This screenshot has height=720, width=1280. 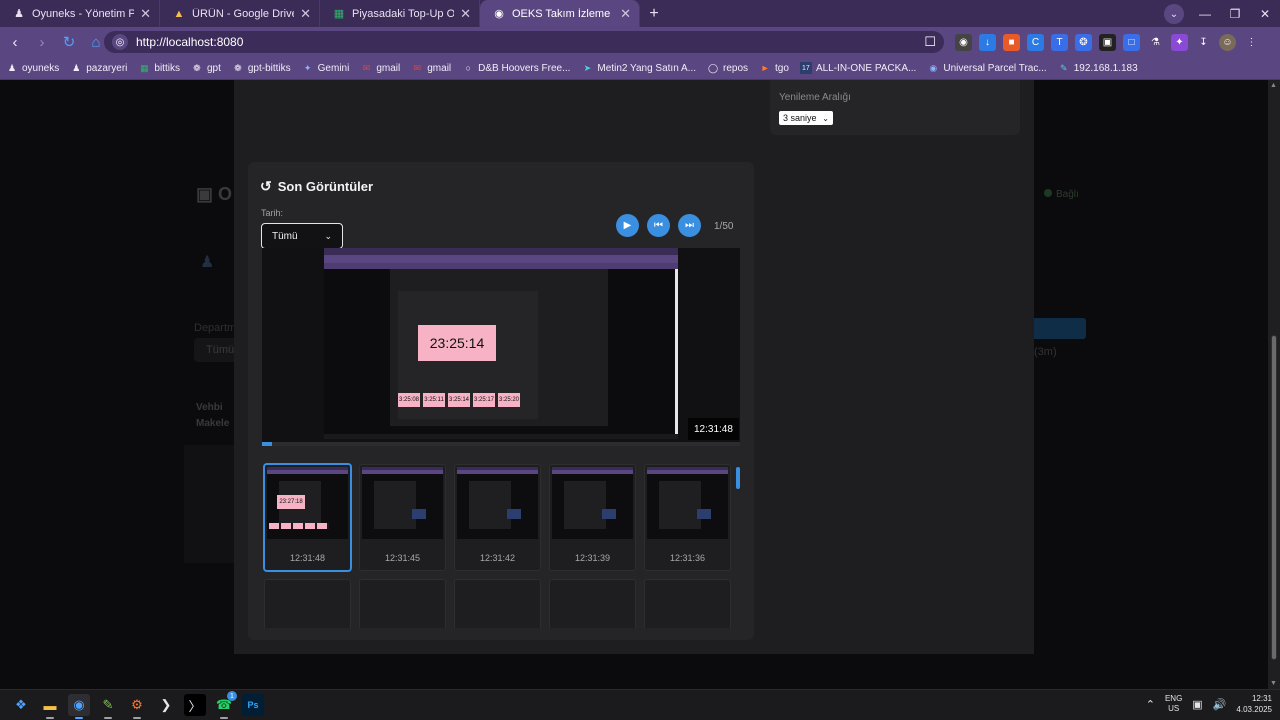 I want to click on clock: 12:31 4.03.2025, so click(x=1254, y=704).